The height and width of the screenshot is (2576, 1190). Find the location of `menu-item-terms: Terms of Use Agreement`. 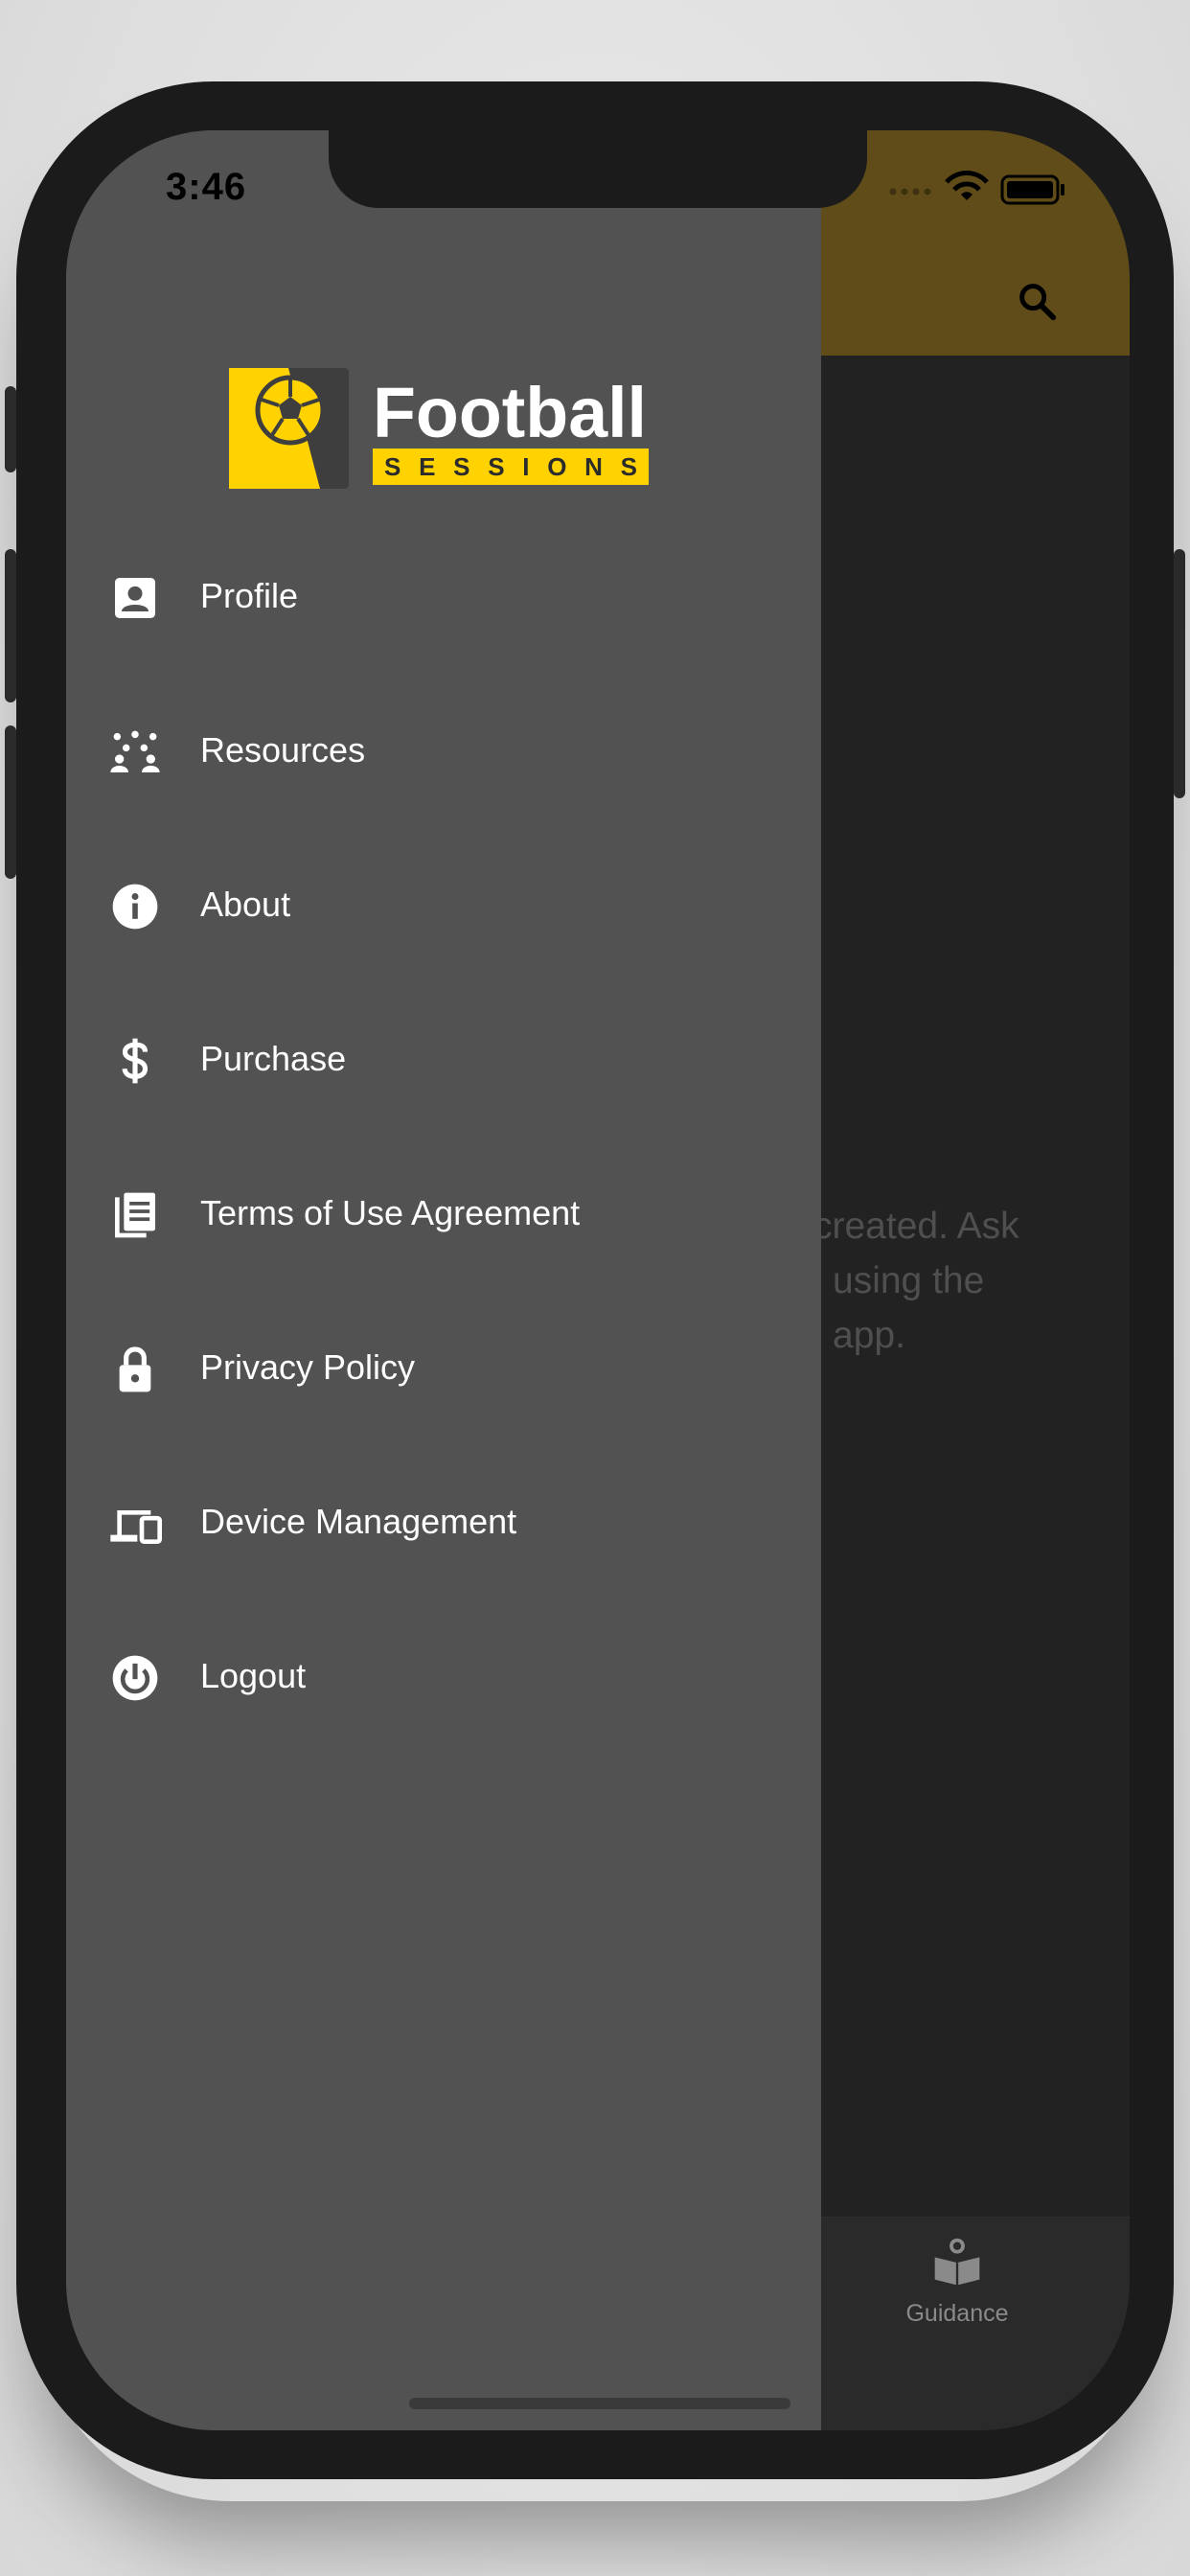

menu-item-terms: Terms of Use Agreement is located at coordinates (444, 1215).